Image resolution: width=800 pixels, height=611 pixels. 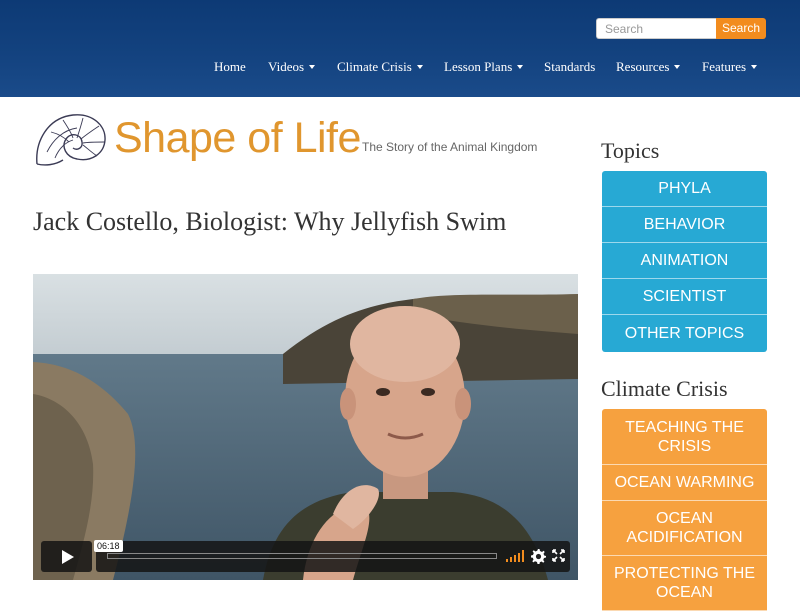 I want to click on nav-lesson-plans-label: Lesson Plans, so click(x=478, y=66).